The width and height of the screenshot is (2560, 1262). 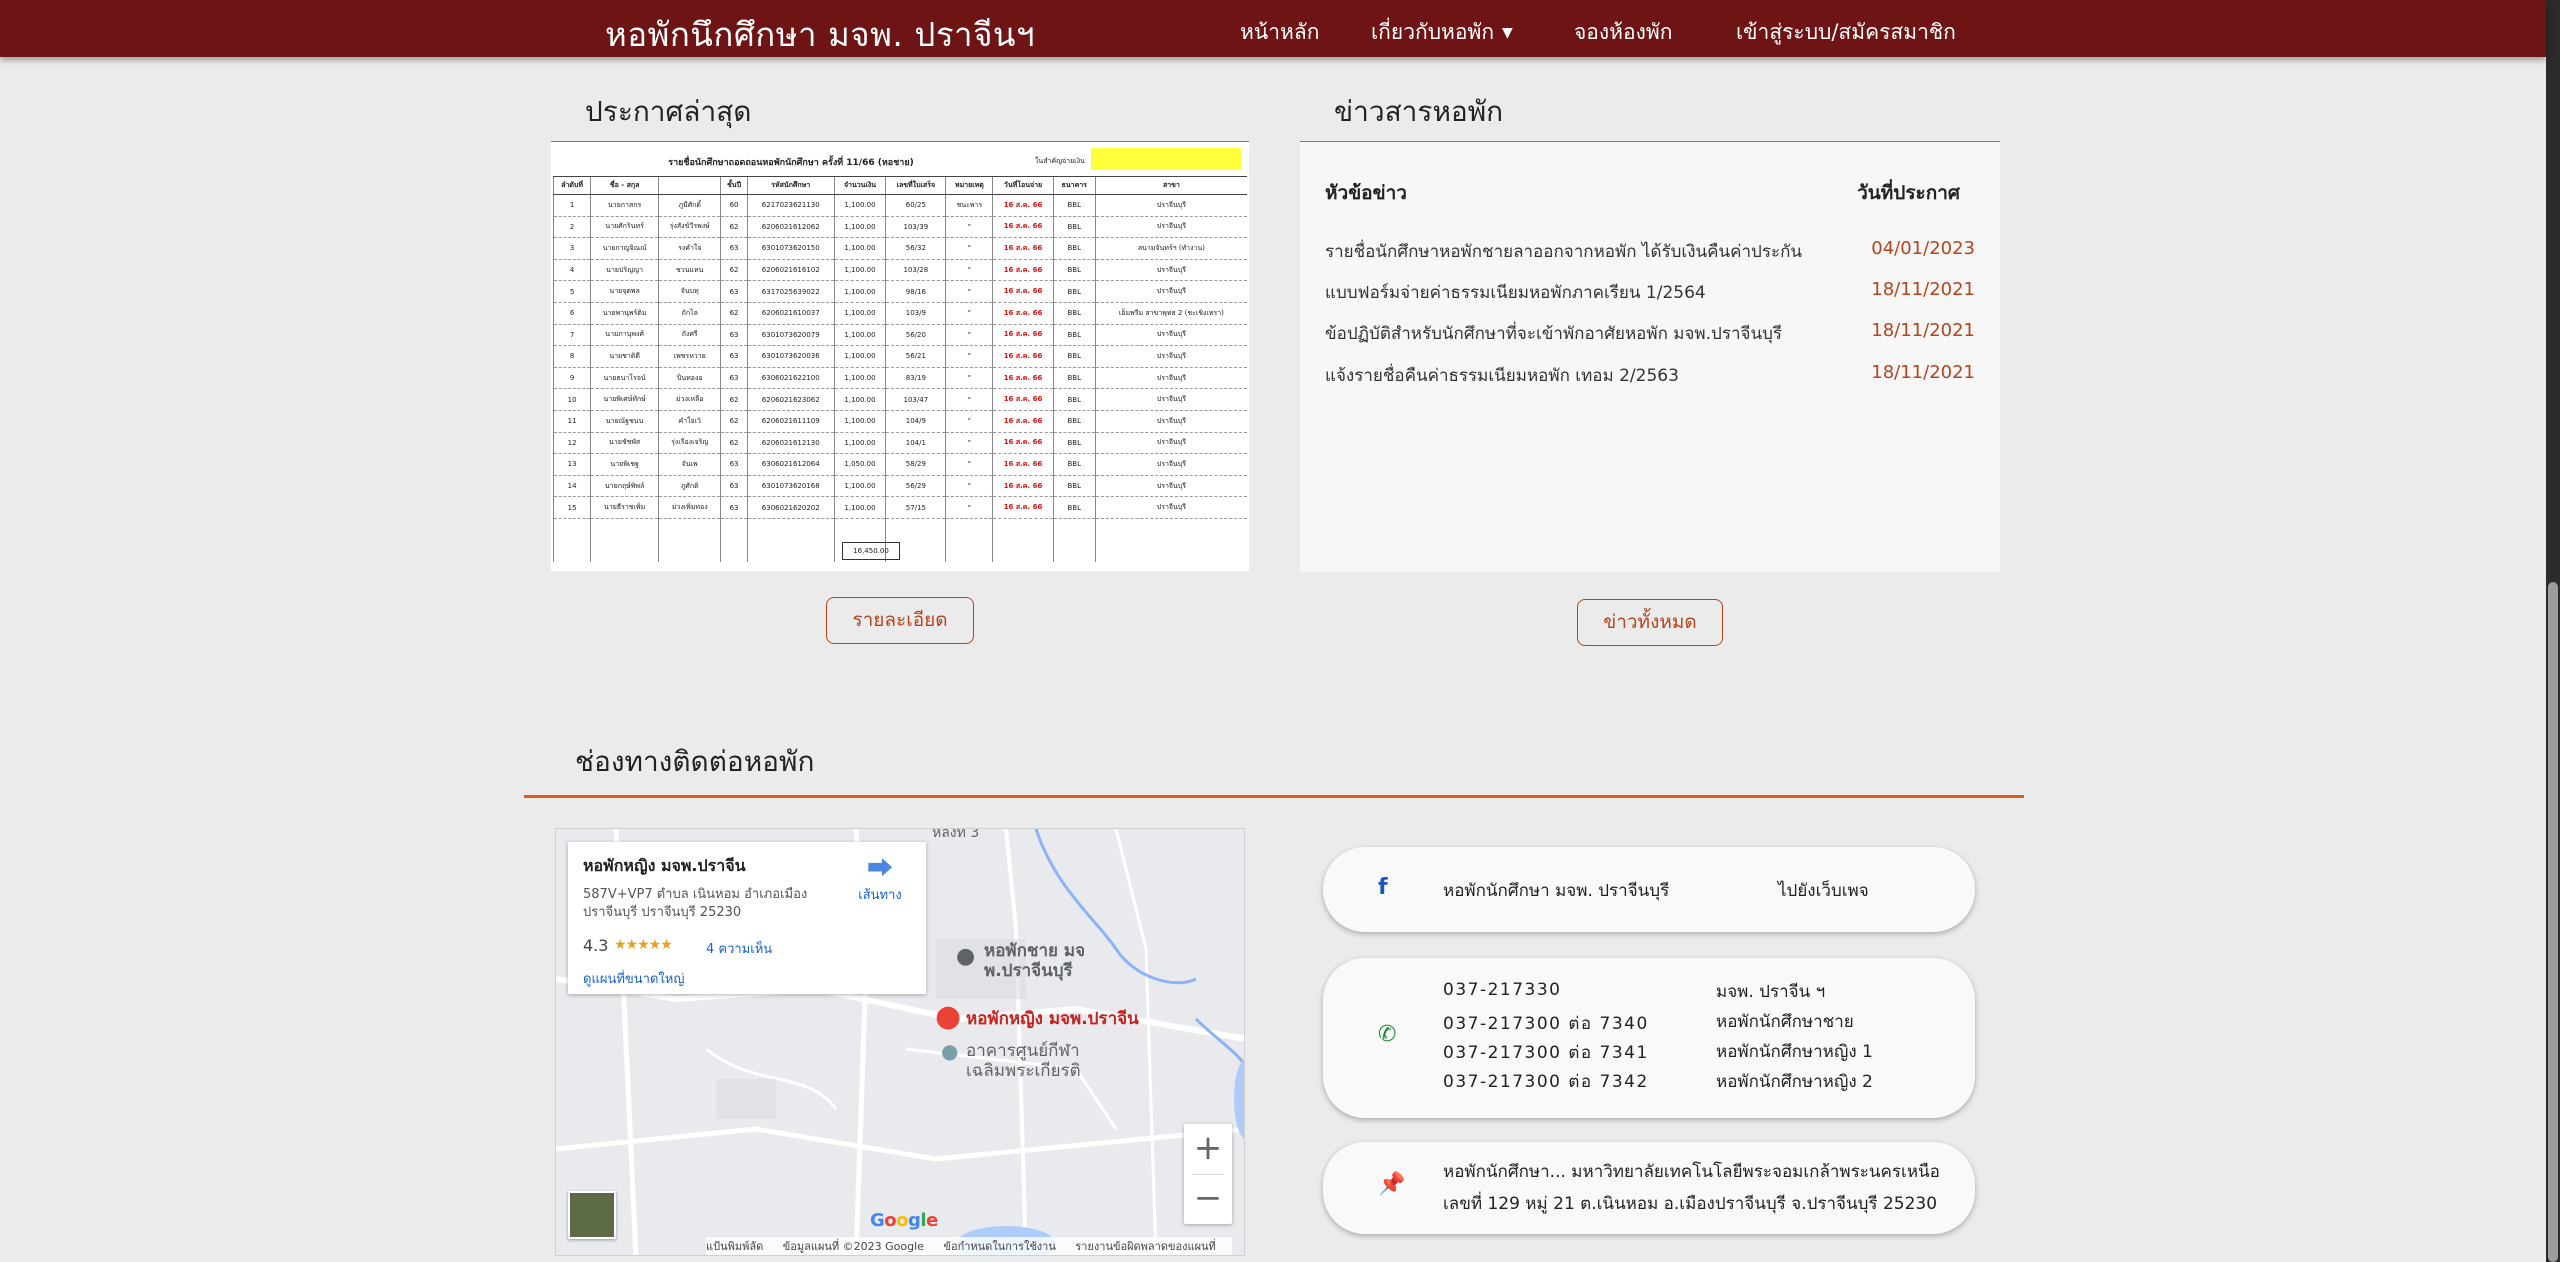 I want to click on brand-title: หอพักนึกศึกษา มจพ. ปราจีนฯ, so click(x=820, y=34).